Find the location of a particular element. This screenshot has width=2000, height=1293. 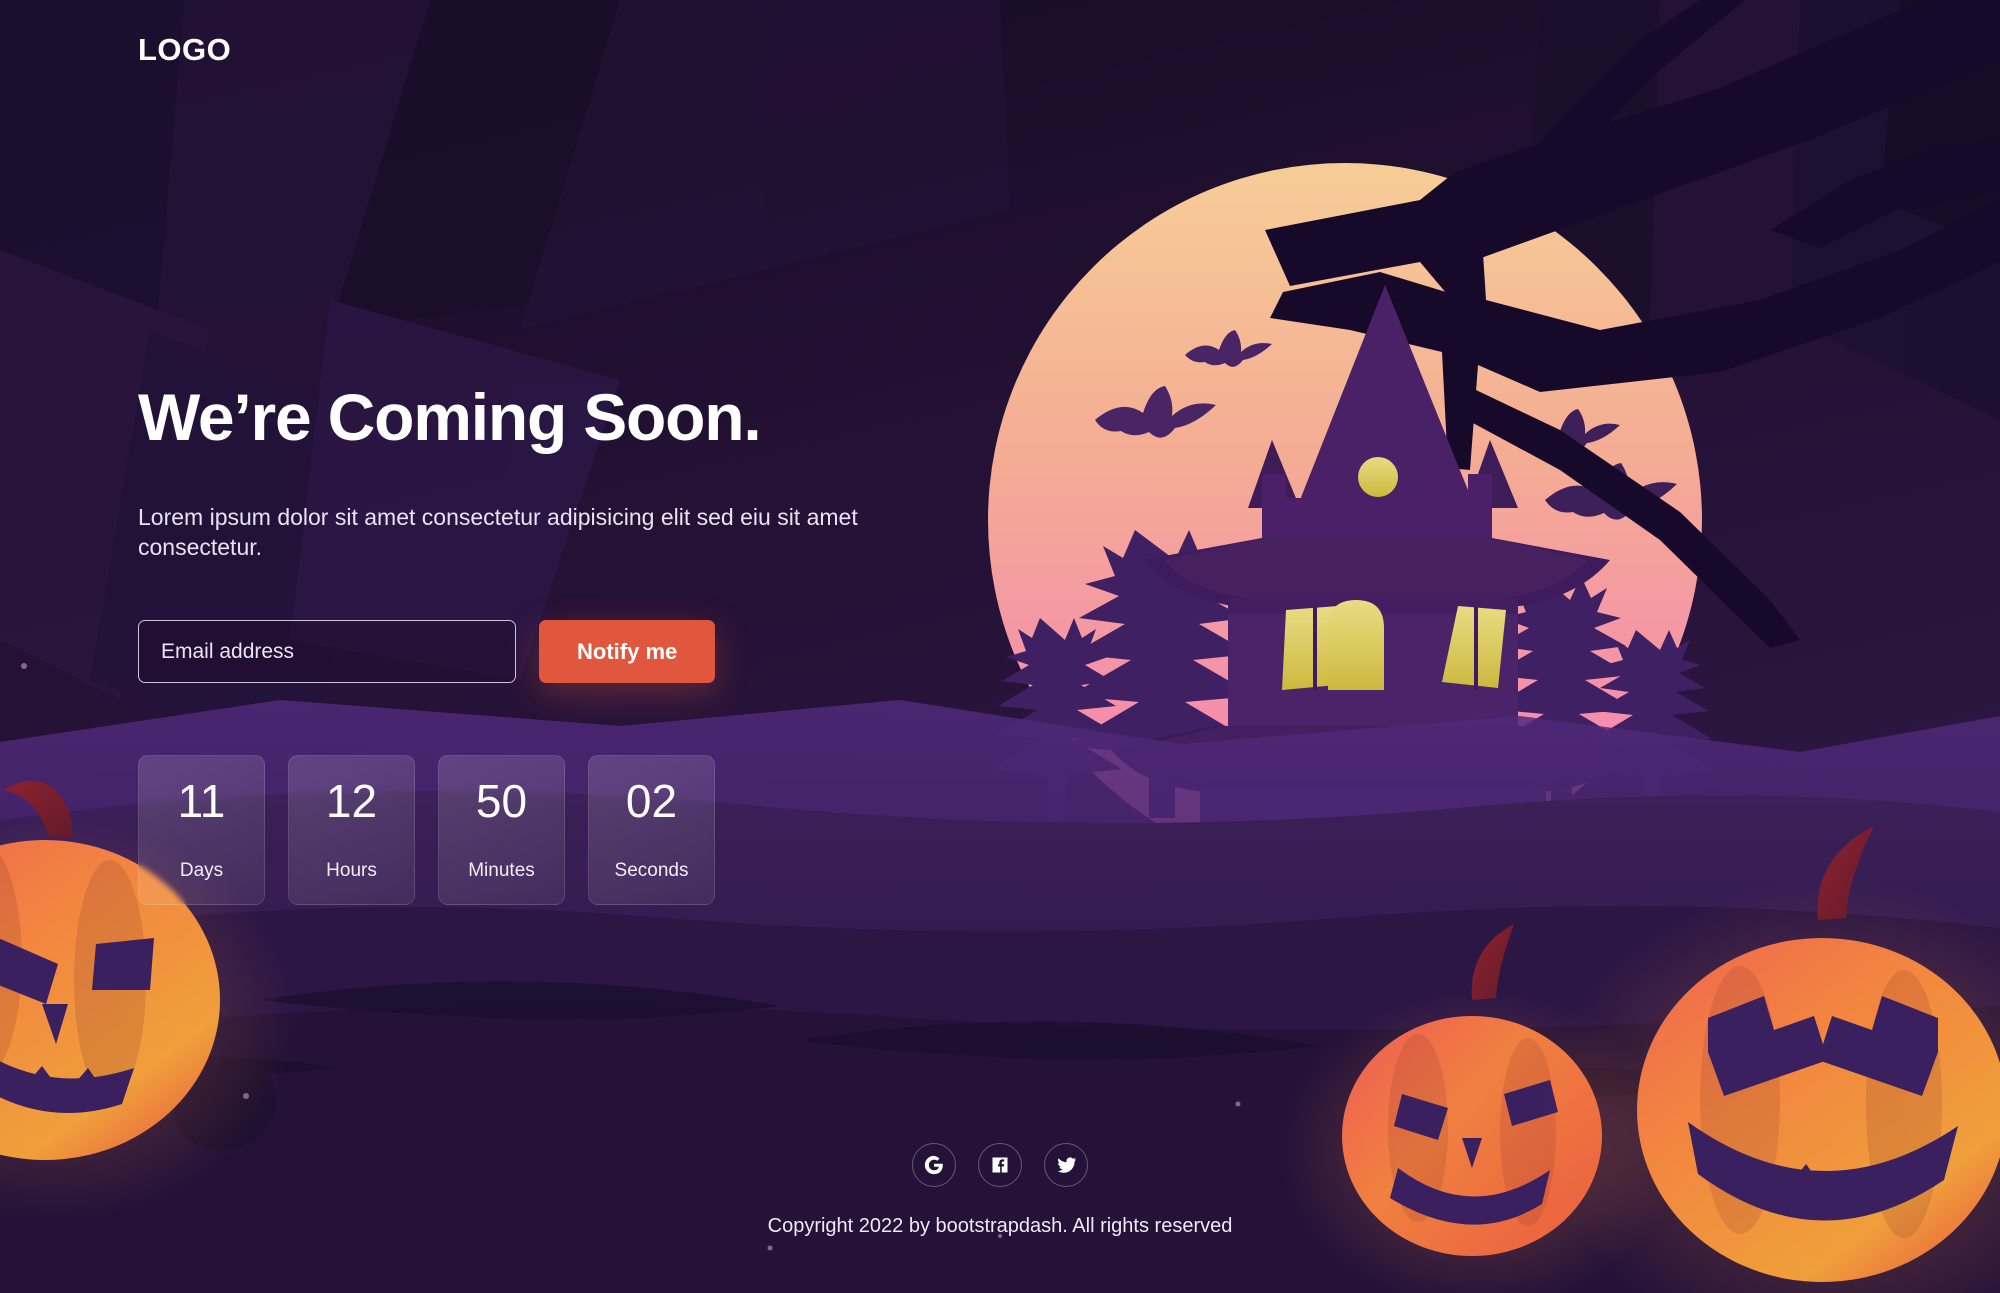

countdown-unit-minutes: 50 Minutes is located at coordinates (501, 830).